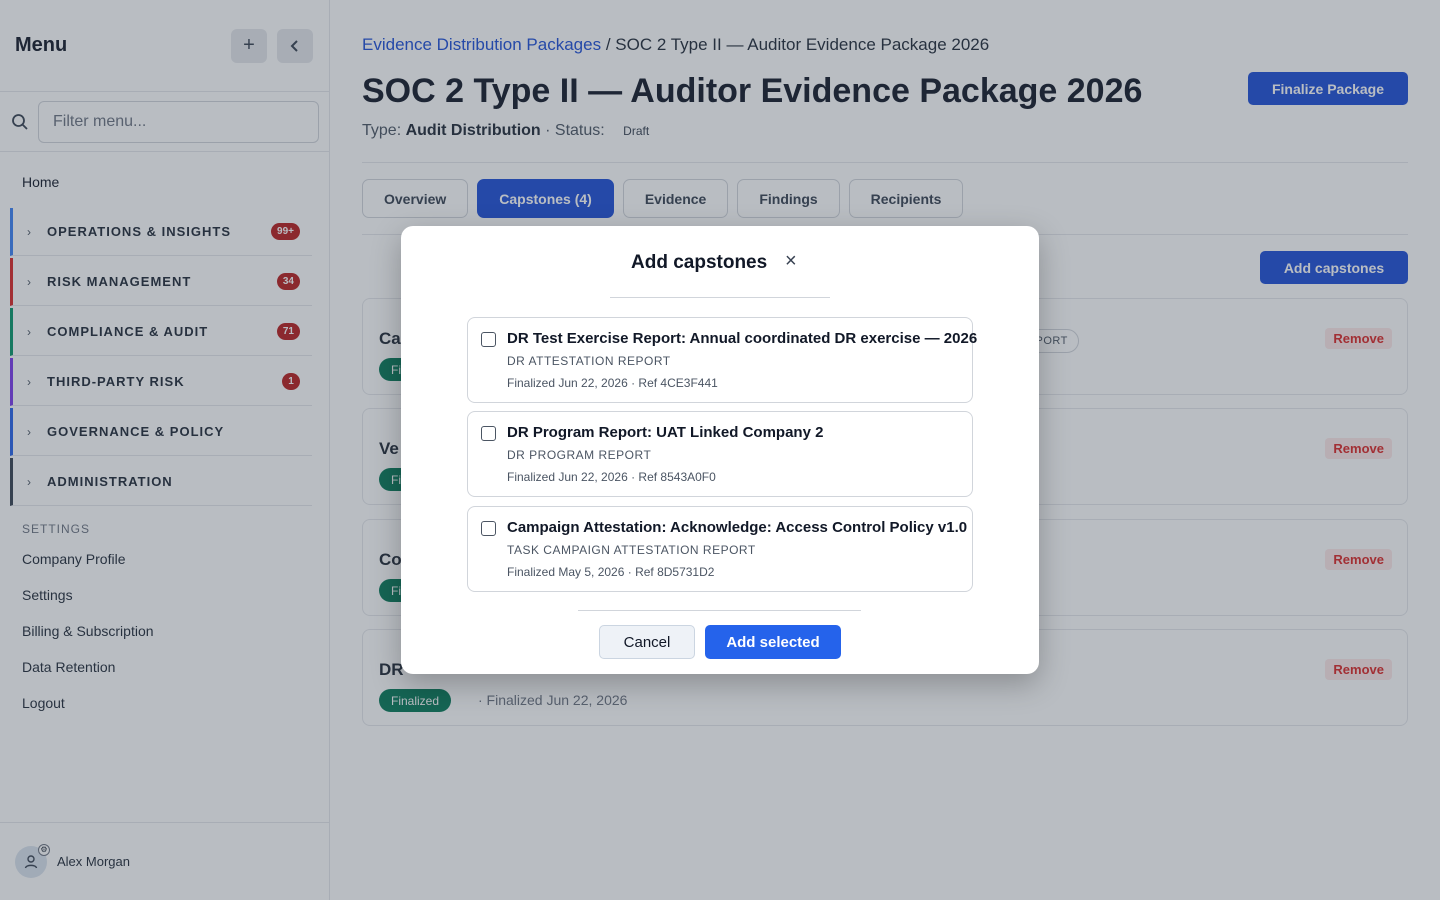 The image size is (1440, 900). I want to click on modal-footer-divider, so click(719, 610).